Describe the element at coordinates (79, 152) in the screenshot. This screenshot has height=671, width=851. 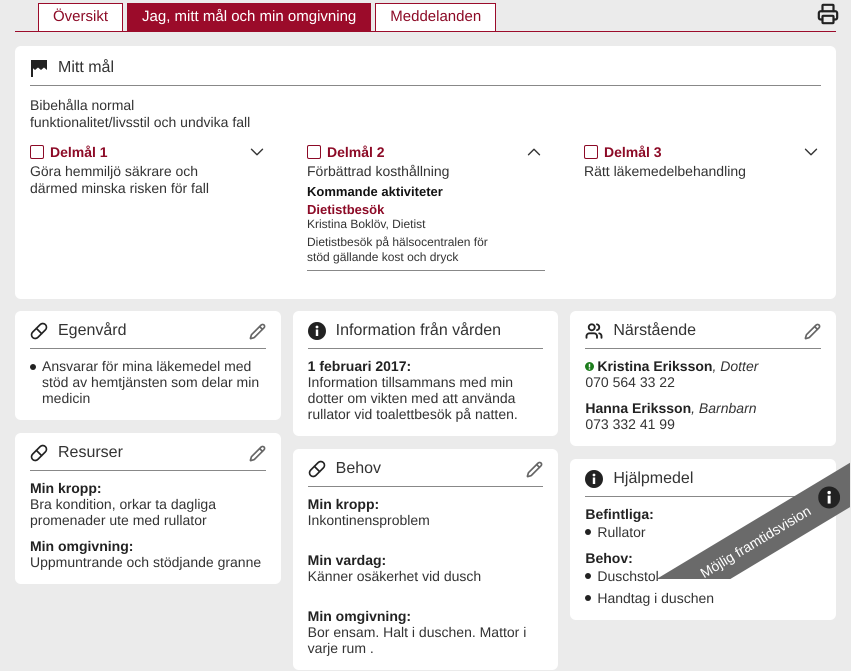
I see `subgoal-label: Delmål 1` at that location.